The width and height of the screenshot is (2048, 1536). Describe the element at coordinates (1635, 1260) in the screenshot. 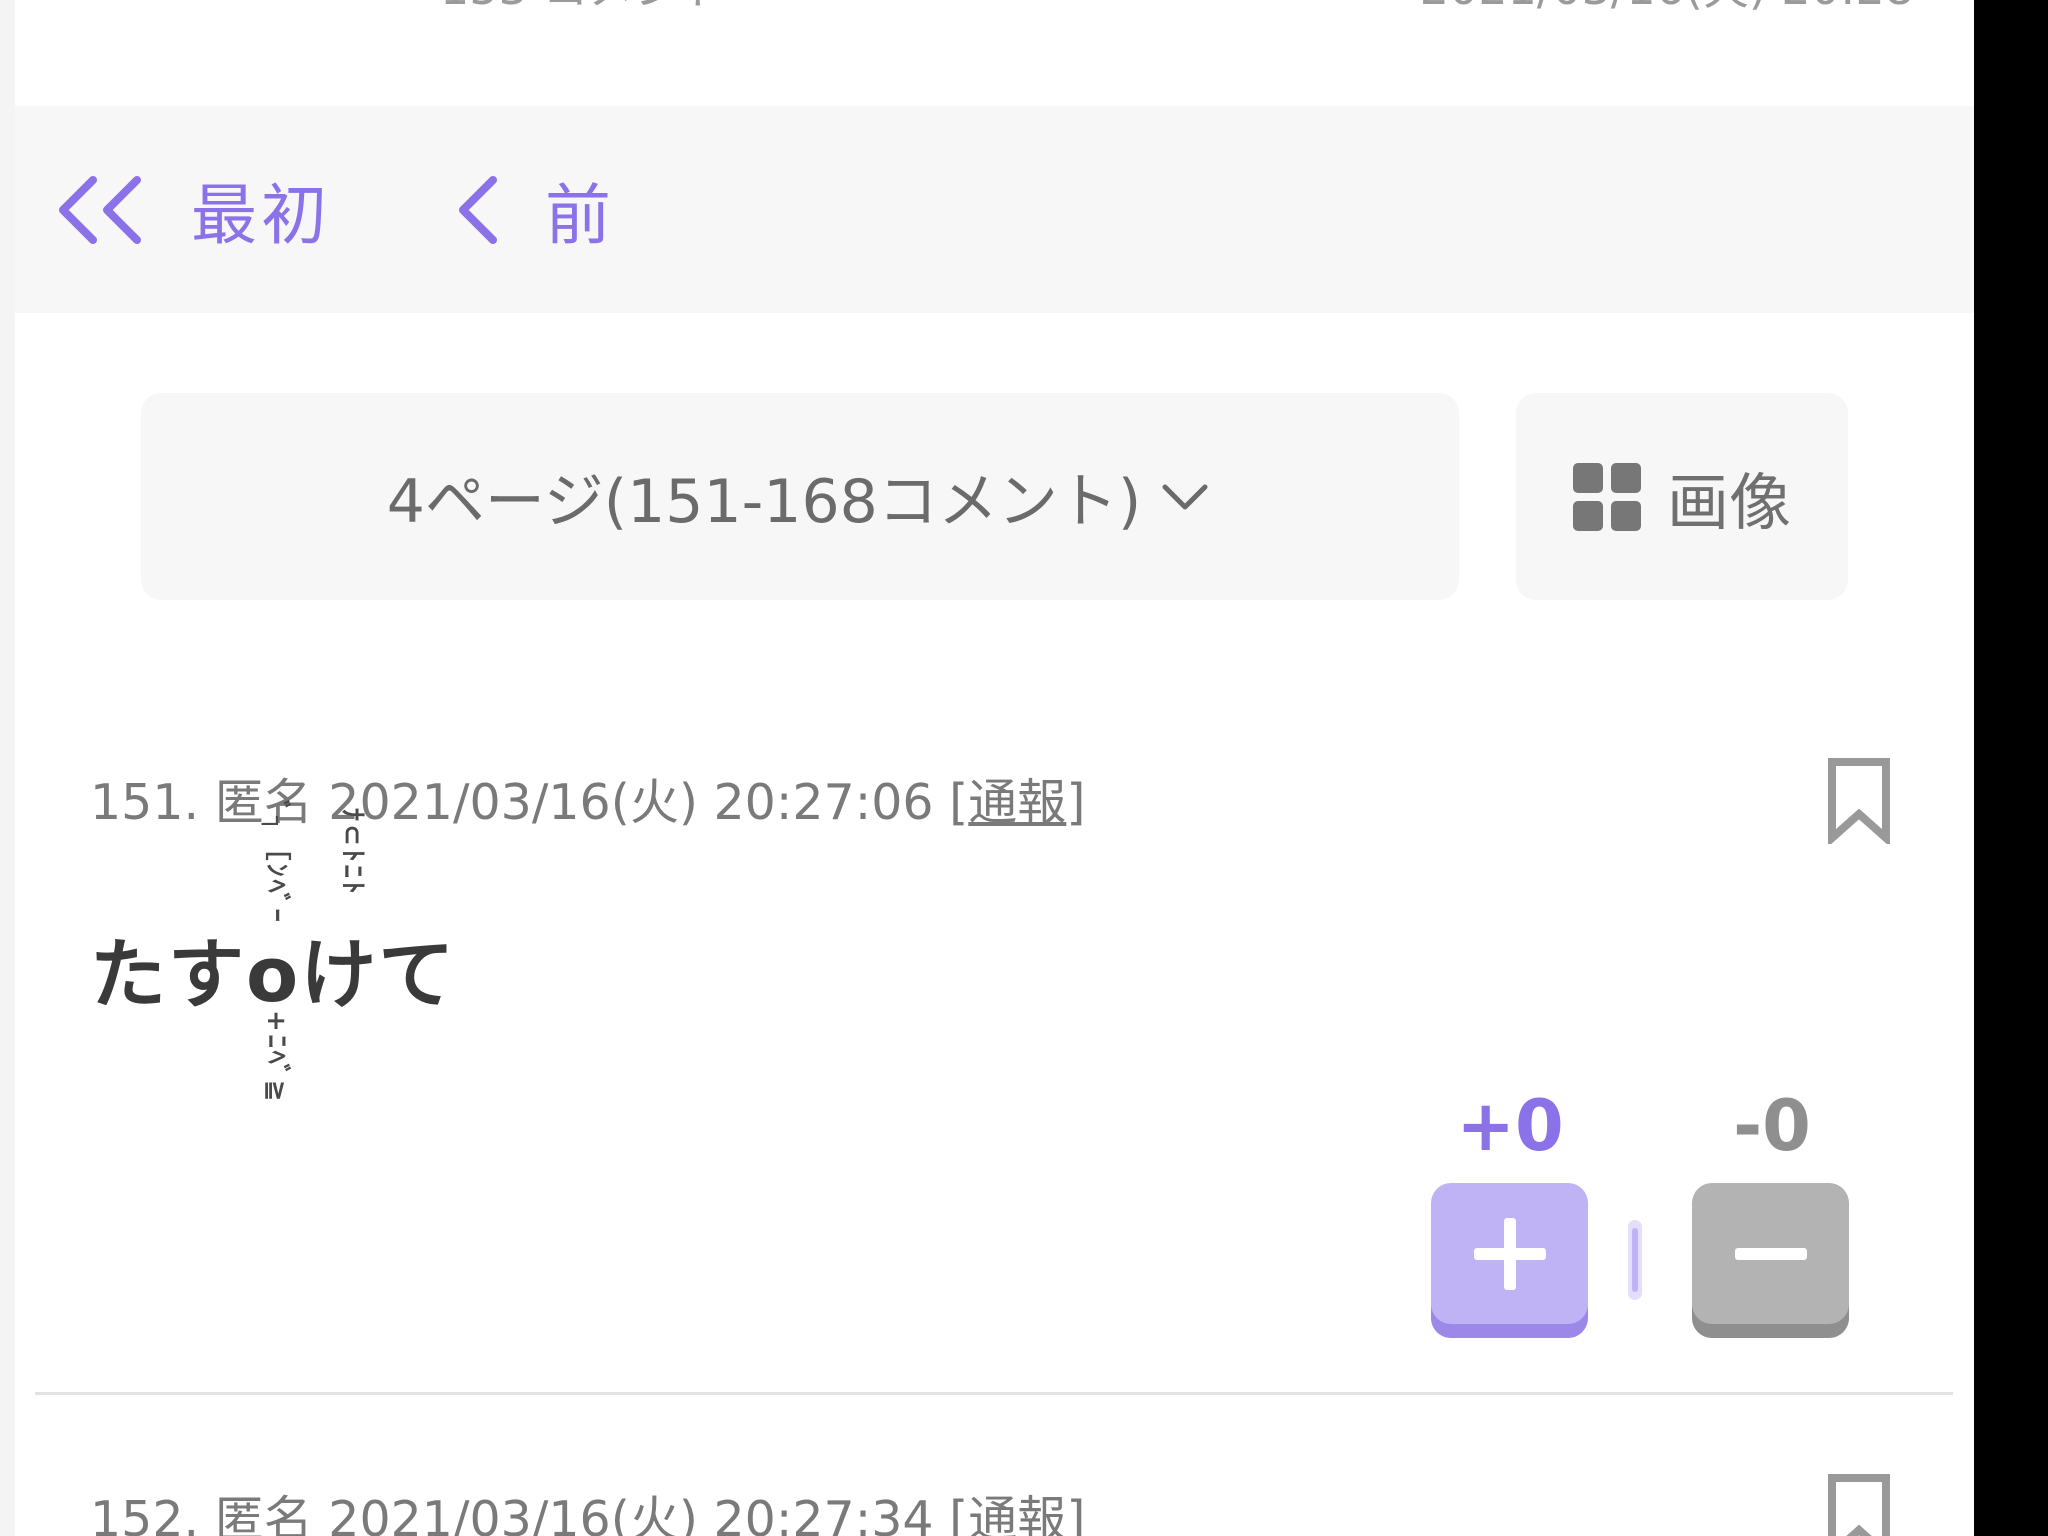

I see `vote-separator` at that location.